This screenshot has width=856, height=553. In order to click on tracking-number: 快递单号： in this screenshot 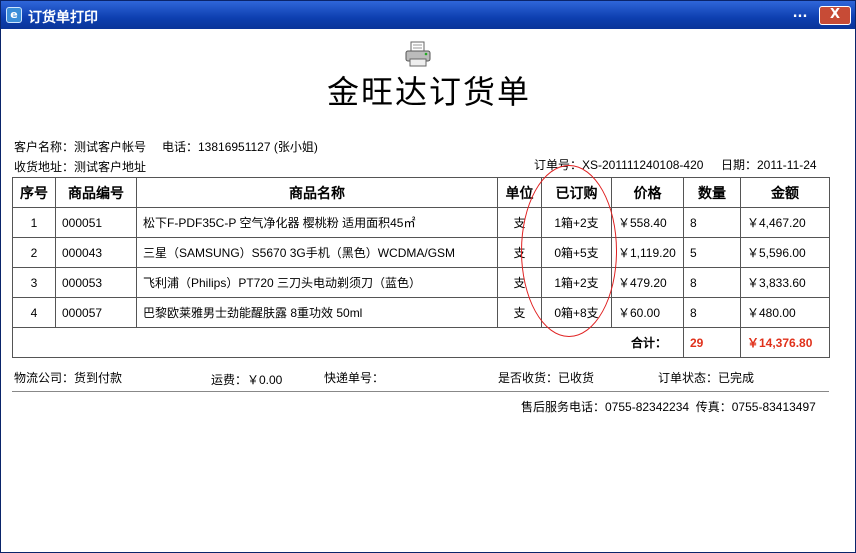, I will do `click(354, 378)`.